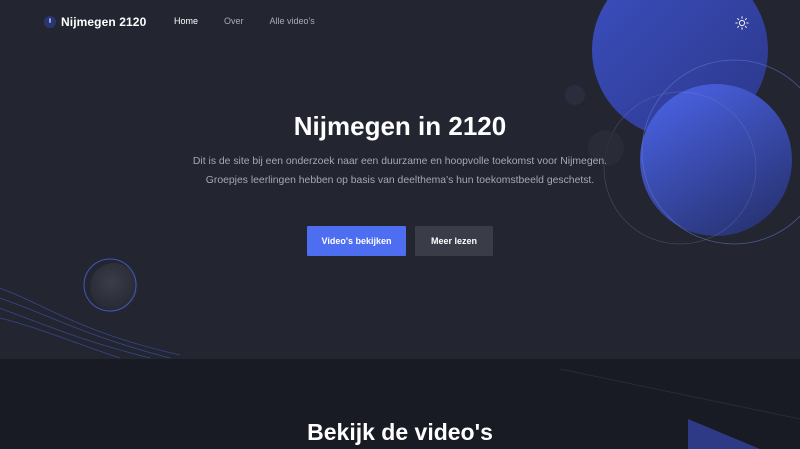 This screenshot has height=449, width=800. Describe the element at coordinates (716, 160) in the screenshot. I see `blue-circle-right` at that location.